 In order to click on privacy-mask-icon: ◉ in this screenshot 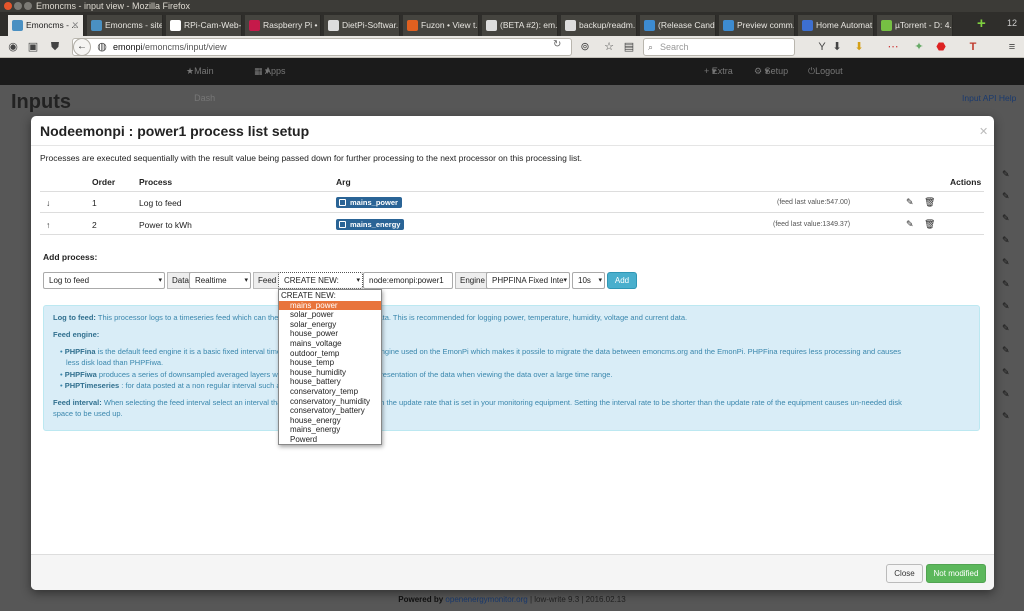, I will do `click(13, 47)`.